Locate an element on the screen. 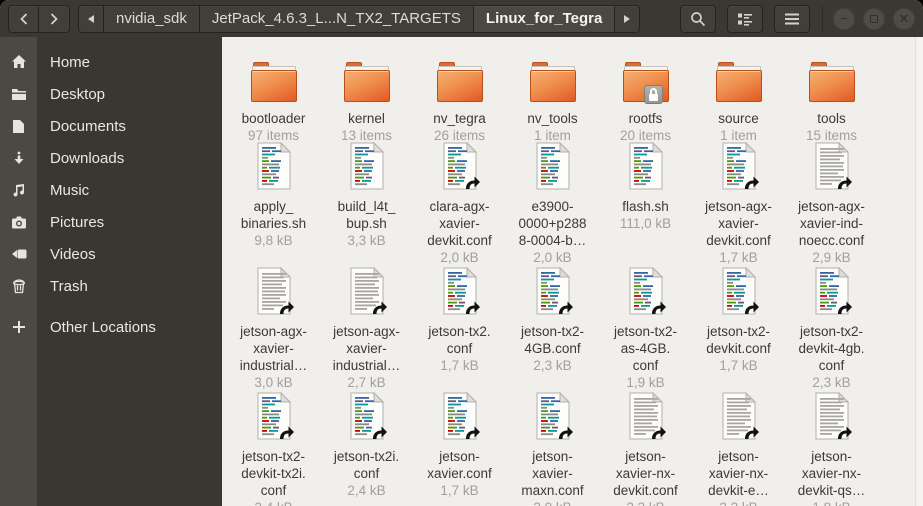 This screenshot has width=923, height=506. file-item: jetson-tx2- devkit-tx2i. conf 2,4 kB is located at coordinates (273, 448).